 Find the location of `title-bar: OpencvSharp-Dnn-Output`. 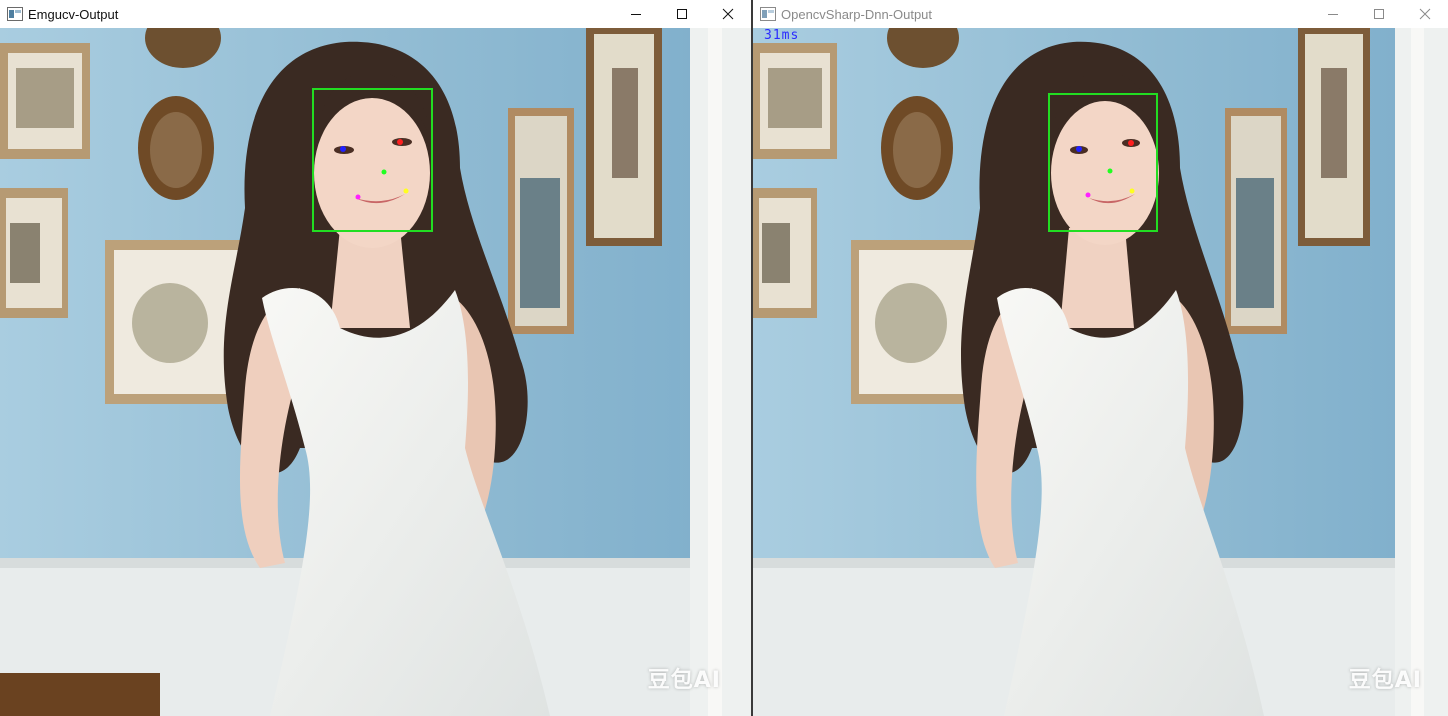

title-bar: OpencvSharp-Dnn-Output is located at coordinates (1100, 14).